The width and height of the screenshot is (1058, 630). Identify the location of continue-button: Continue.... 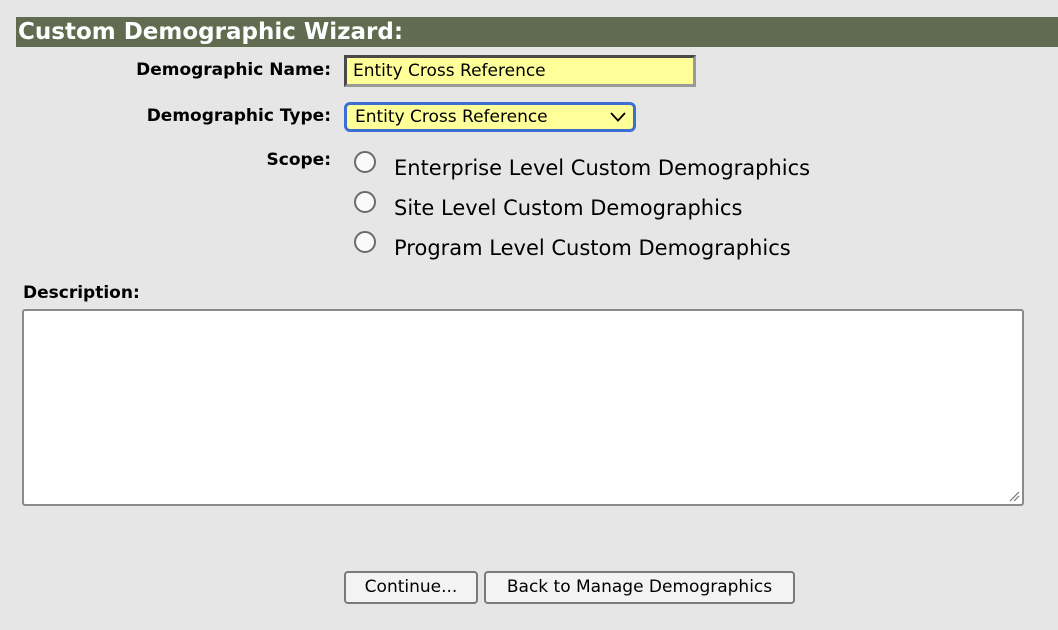
(411, 587).